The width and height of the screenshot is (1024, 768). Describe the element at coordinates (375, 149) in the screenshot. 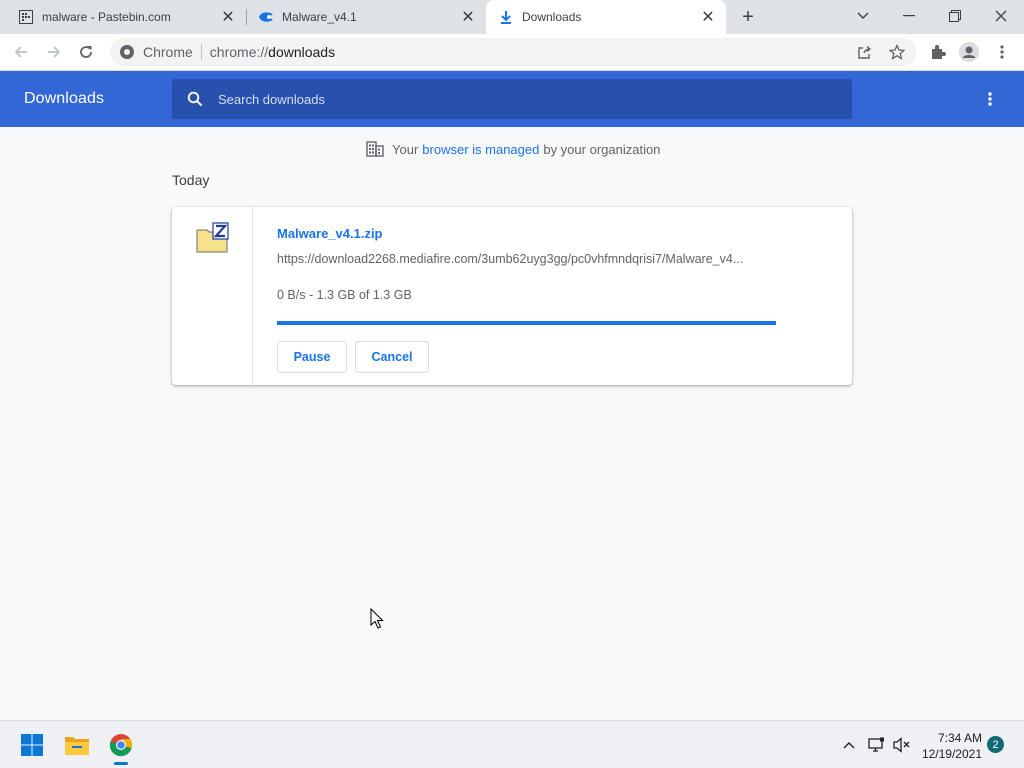

I see `building-icon` at that location.